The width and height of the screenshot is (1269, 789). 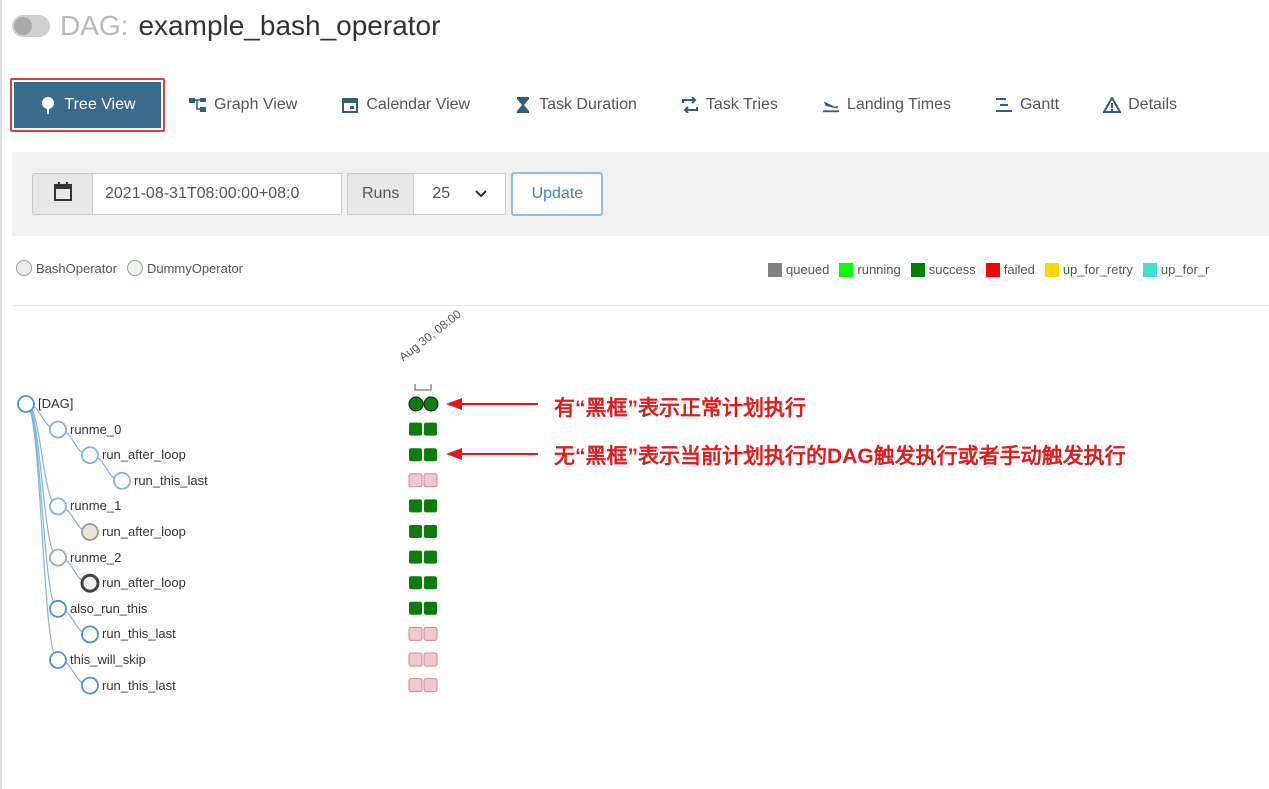 I want to click on annotation-arrows, so click(x=492, y=429).